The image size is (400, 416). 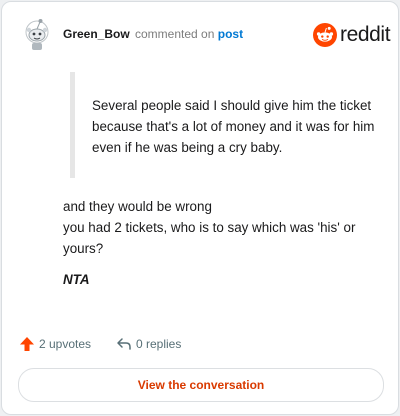 What do you see at coordinates (159, 344) in the screenshot?
I see `reply-count: 0 replies` at bounding box center [159, 344].